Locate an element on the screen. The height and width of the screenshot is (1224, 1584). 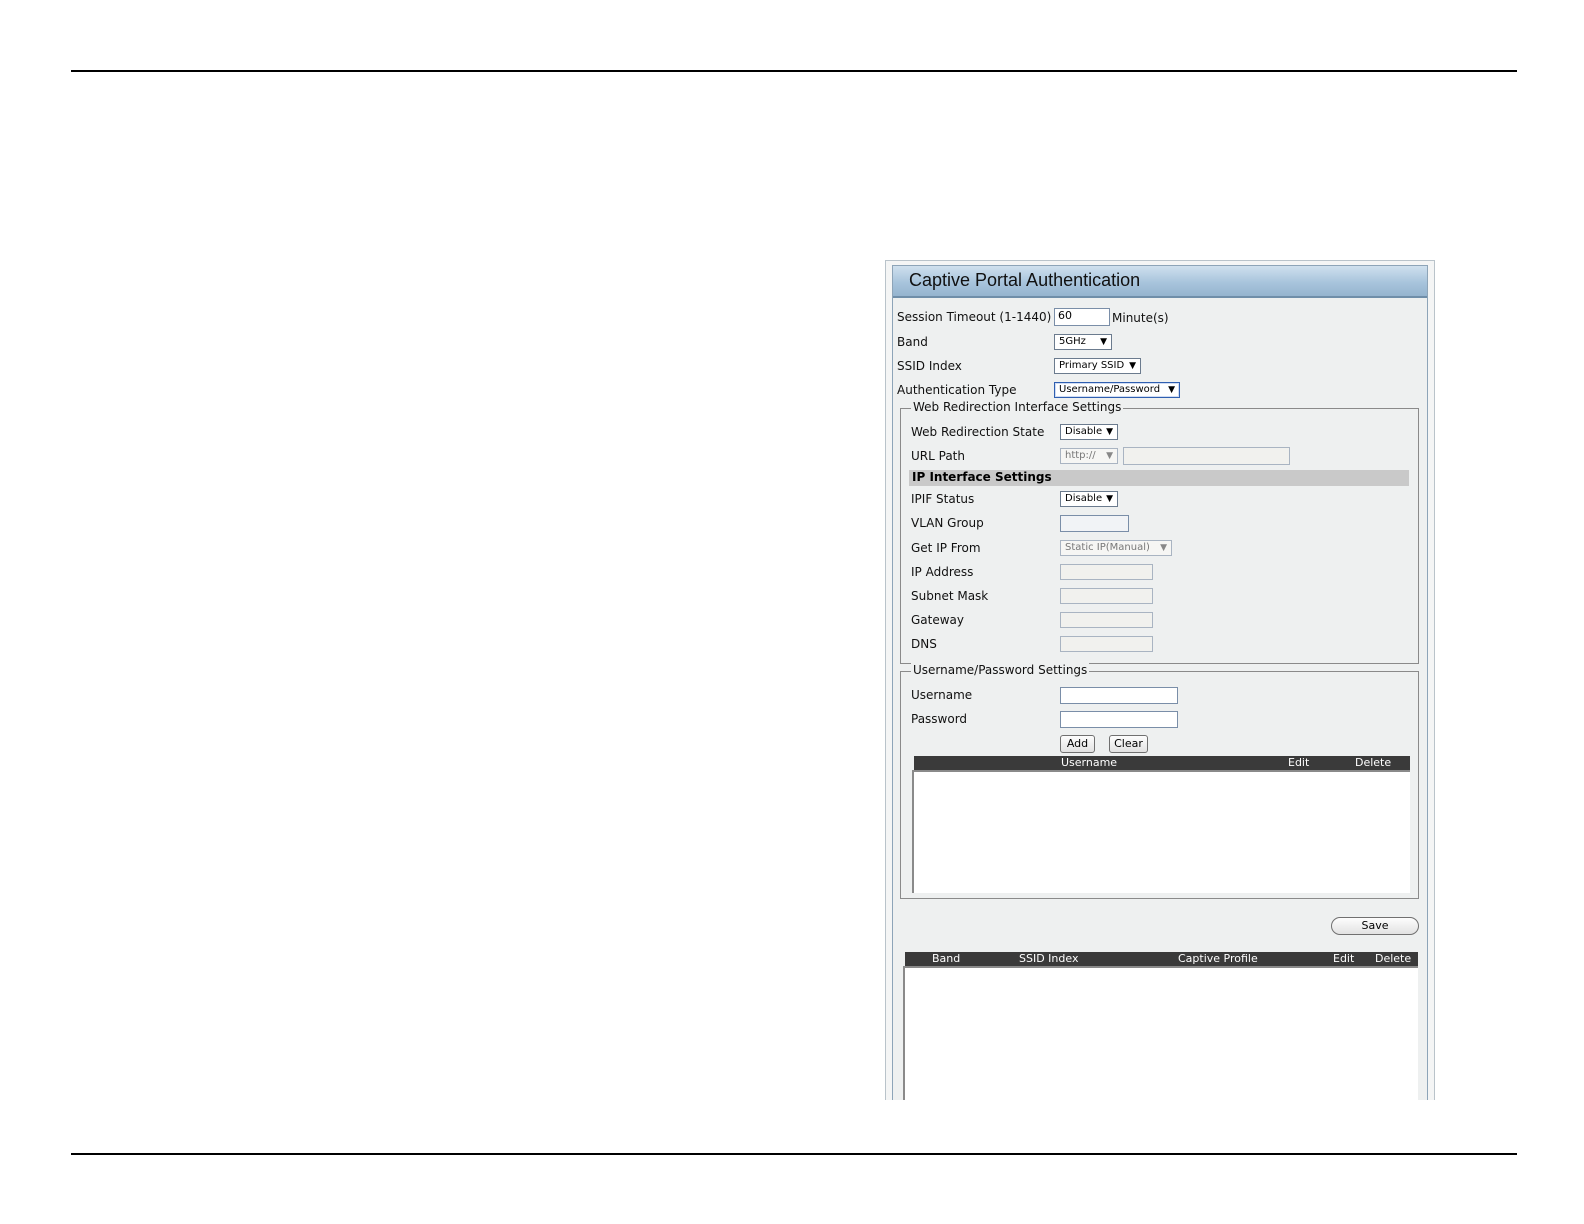
ipif-status-select: Disable ▼ is located at coordinates (1089, 499).